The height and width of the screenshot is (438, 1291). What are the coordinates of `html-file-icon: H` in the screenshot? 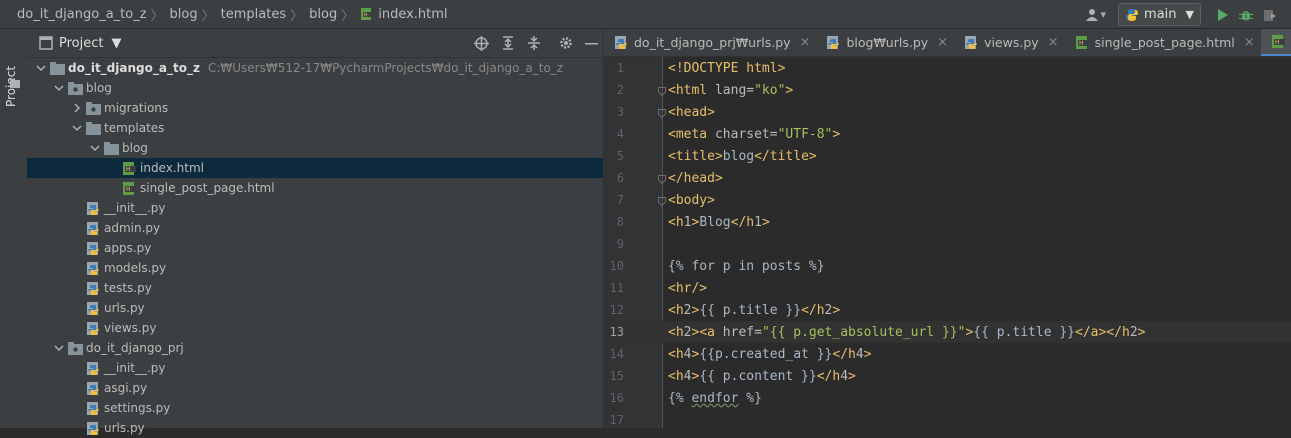 It's located at (129, 168).